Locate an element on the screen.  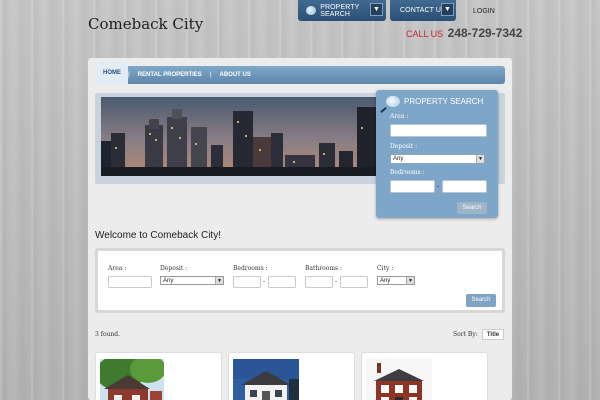
bedrooms-label: Bedrooms : is located at coordinates (250, 268).